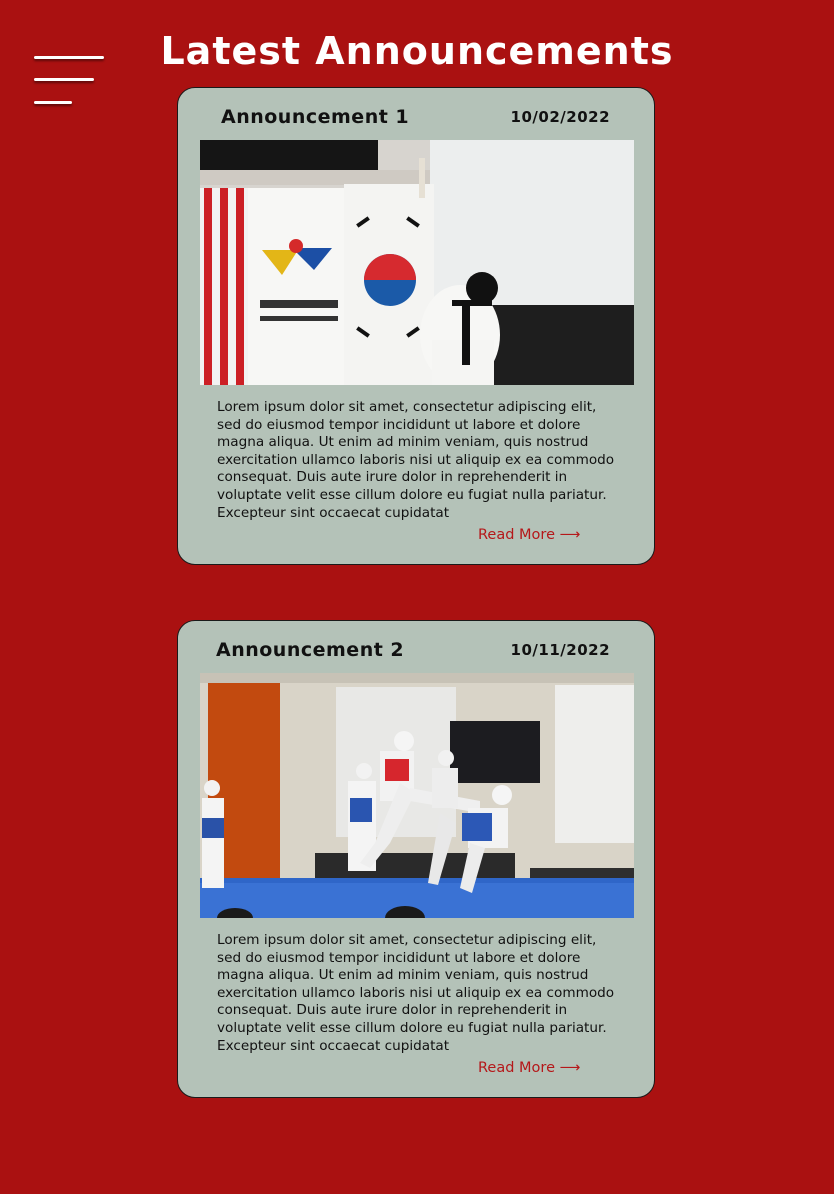 Image resolution: width=834 pixels, height=1194 pixels. I want to click on announcement-title: Announcement 2, so click(310, 650).